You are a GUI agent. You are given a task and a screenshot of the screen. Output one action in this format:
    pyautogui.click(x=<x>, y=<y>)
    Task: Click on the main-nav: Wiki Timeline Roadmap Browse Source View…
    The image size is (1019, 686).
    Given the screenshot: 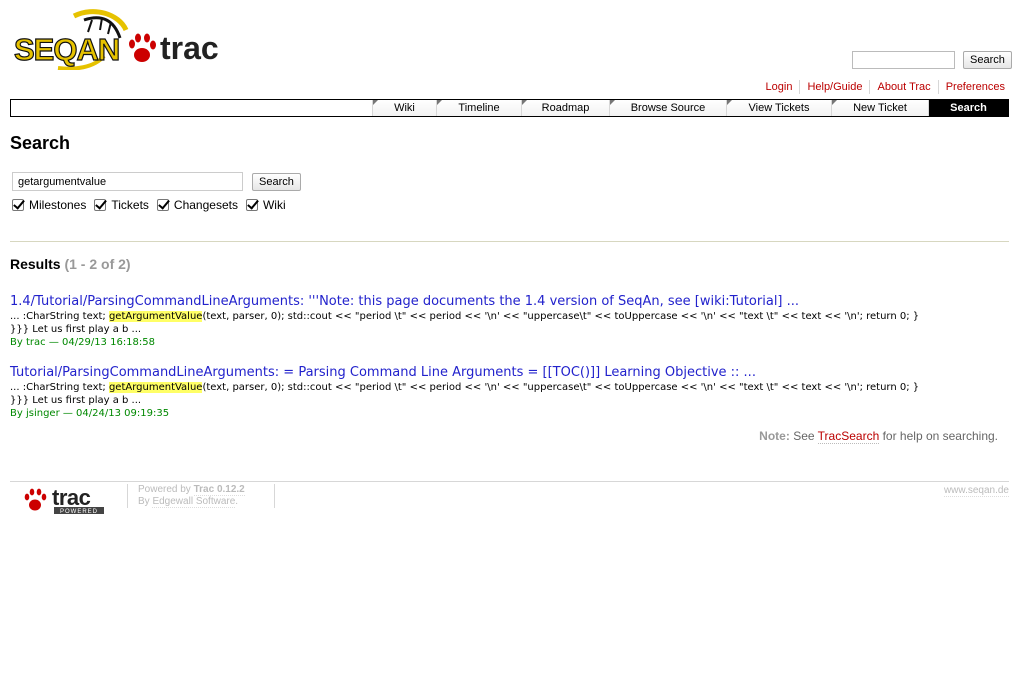 What is the action you would take?
    pyautogui.click(x=509, y=108)
    